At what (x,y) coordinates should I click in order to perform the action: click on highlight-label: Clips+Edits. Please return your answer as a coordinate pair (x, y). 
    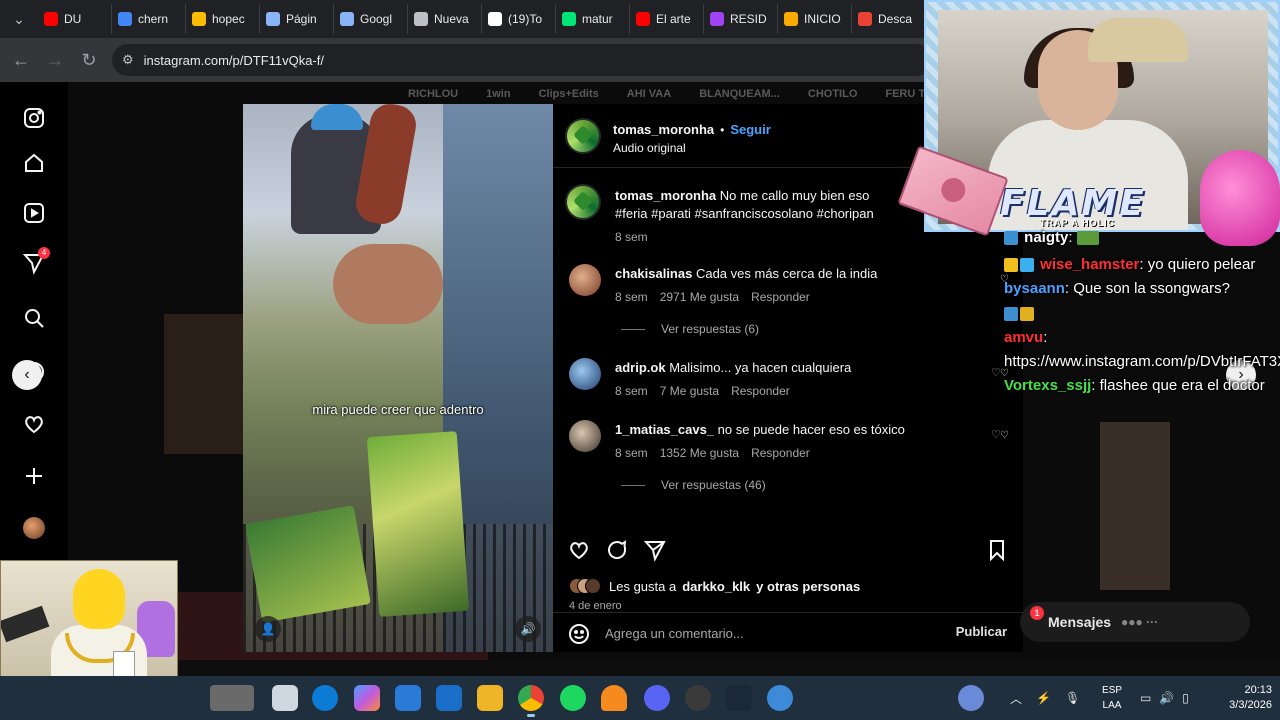
    Looking at the image, I should click on (569, 94).